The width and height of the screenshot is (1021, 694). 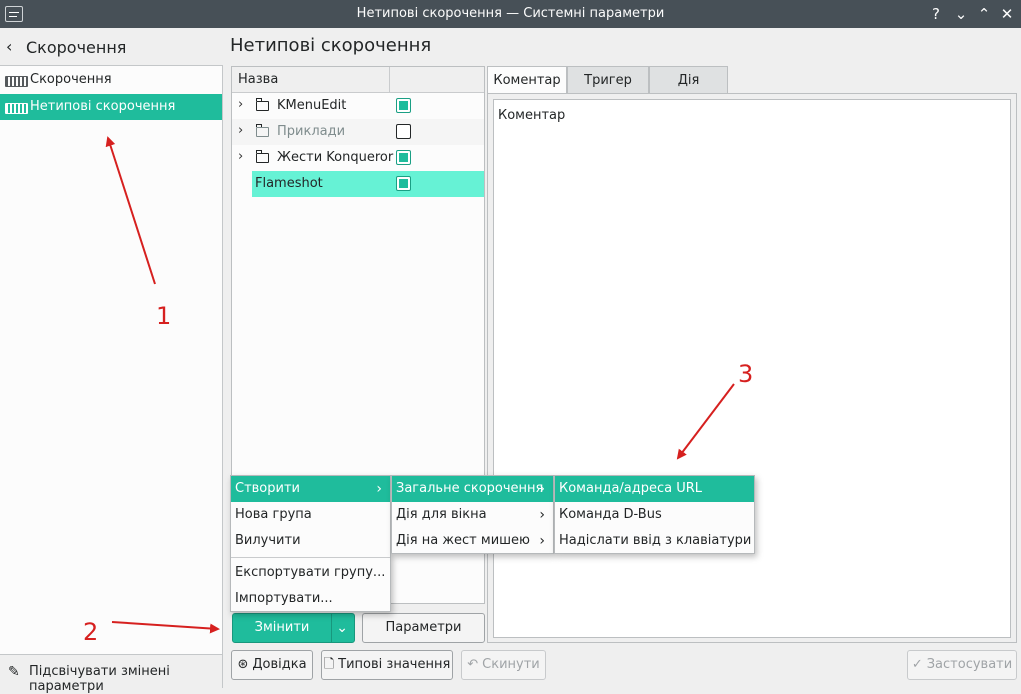 What do you see at coordinates (532, 115) in the screenshot?
I see `comment-label: Коментар` at bounding box center [532, 115].